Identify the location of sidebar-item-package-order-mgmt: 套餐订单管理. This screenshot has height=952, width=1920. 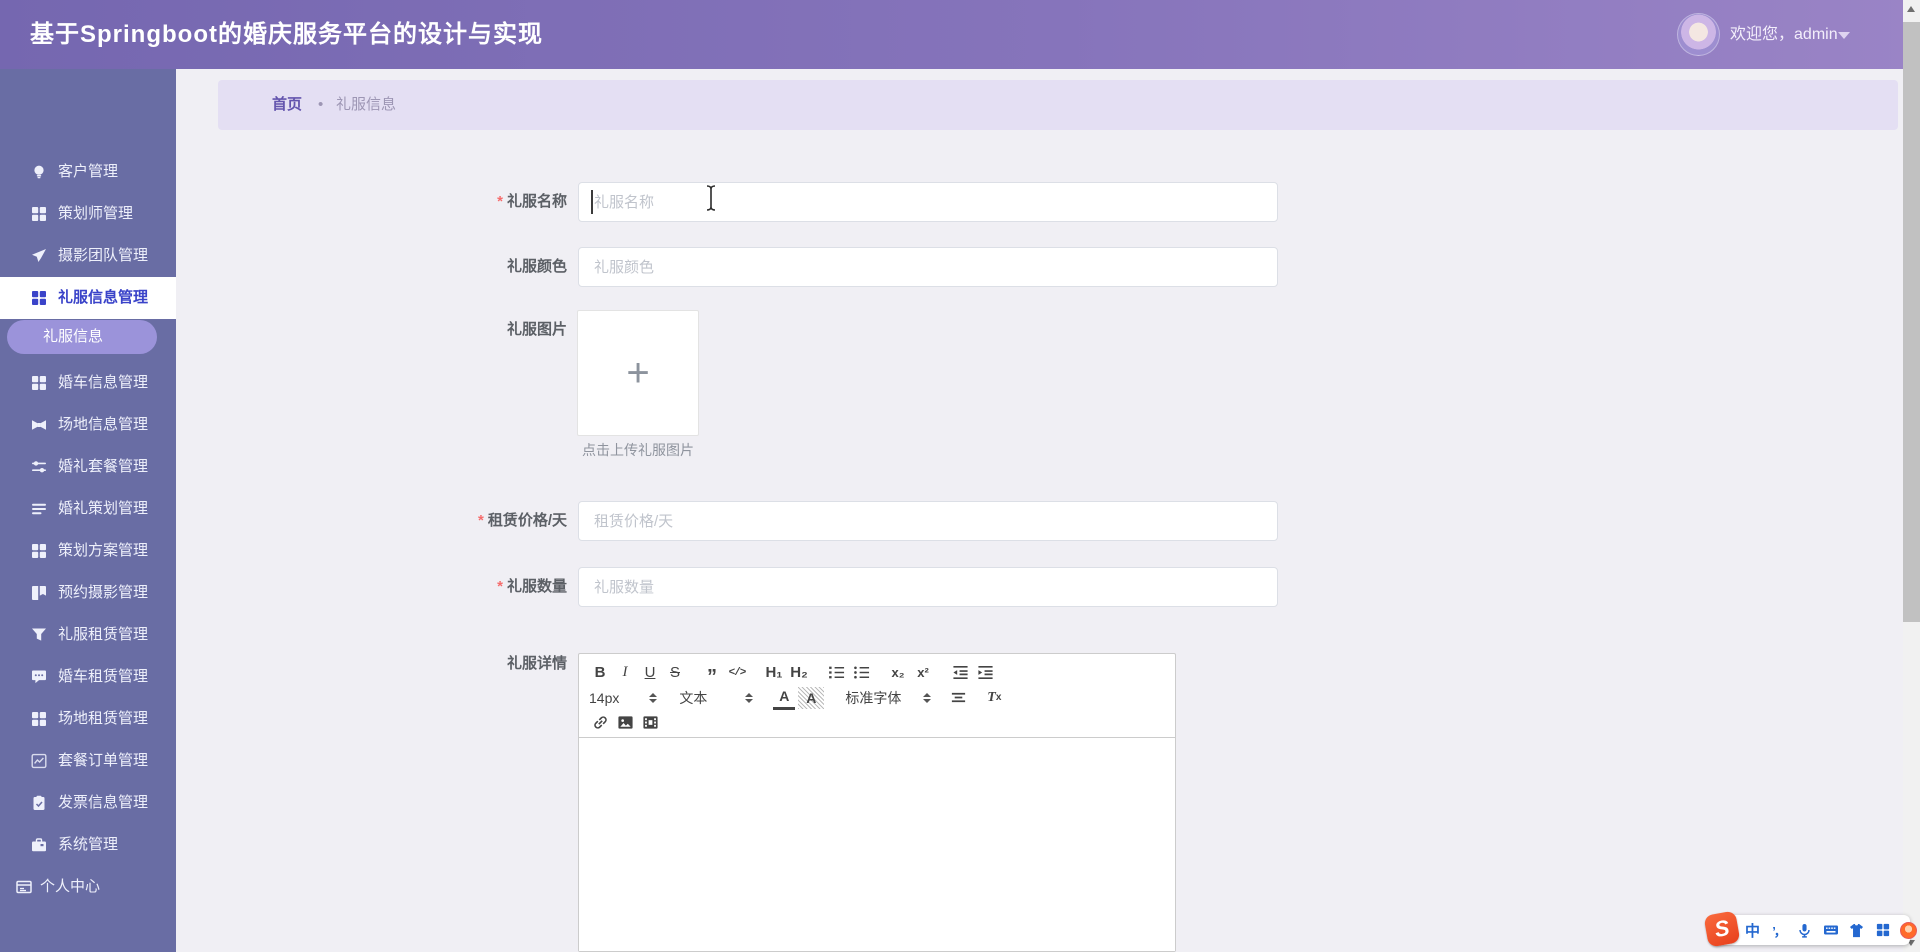
(88, 761).